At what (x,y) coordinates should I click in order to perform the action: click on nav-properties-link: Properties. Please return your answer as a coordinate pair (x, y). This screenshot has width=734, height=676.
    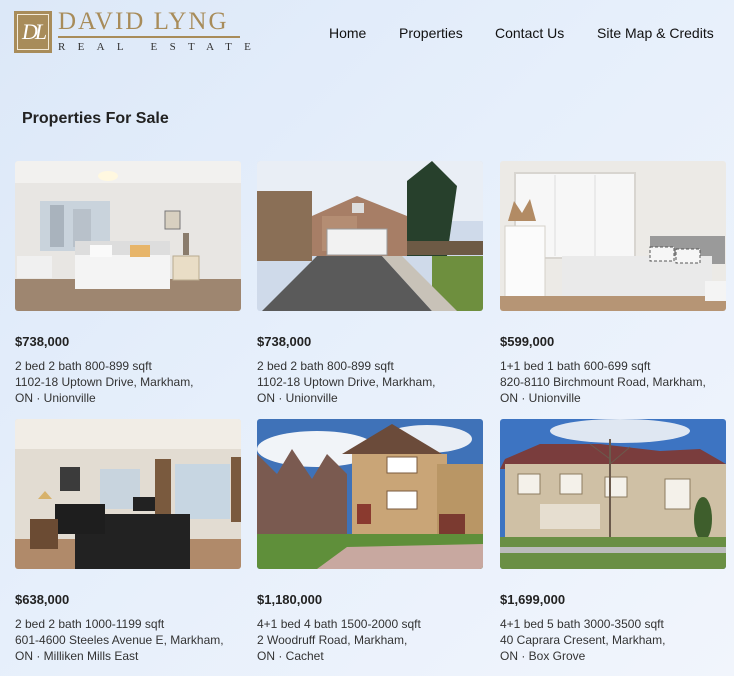
    Looking at the image, I should click on (431, 33).